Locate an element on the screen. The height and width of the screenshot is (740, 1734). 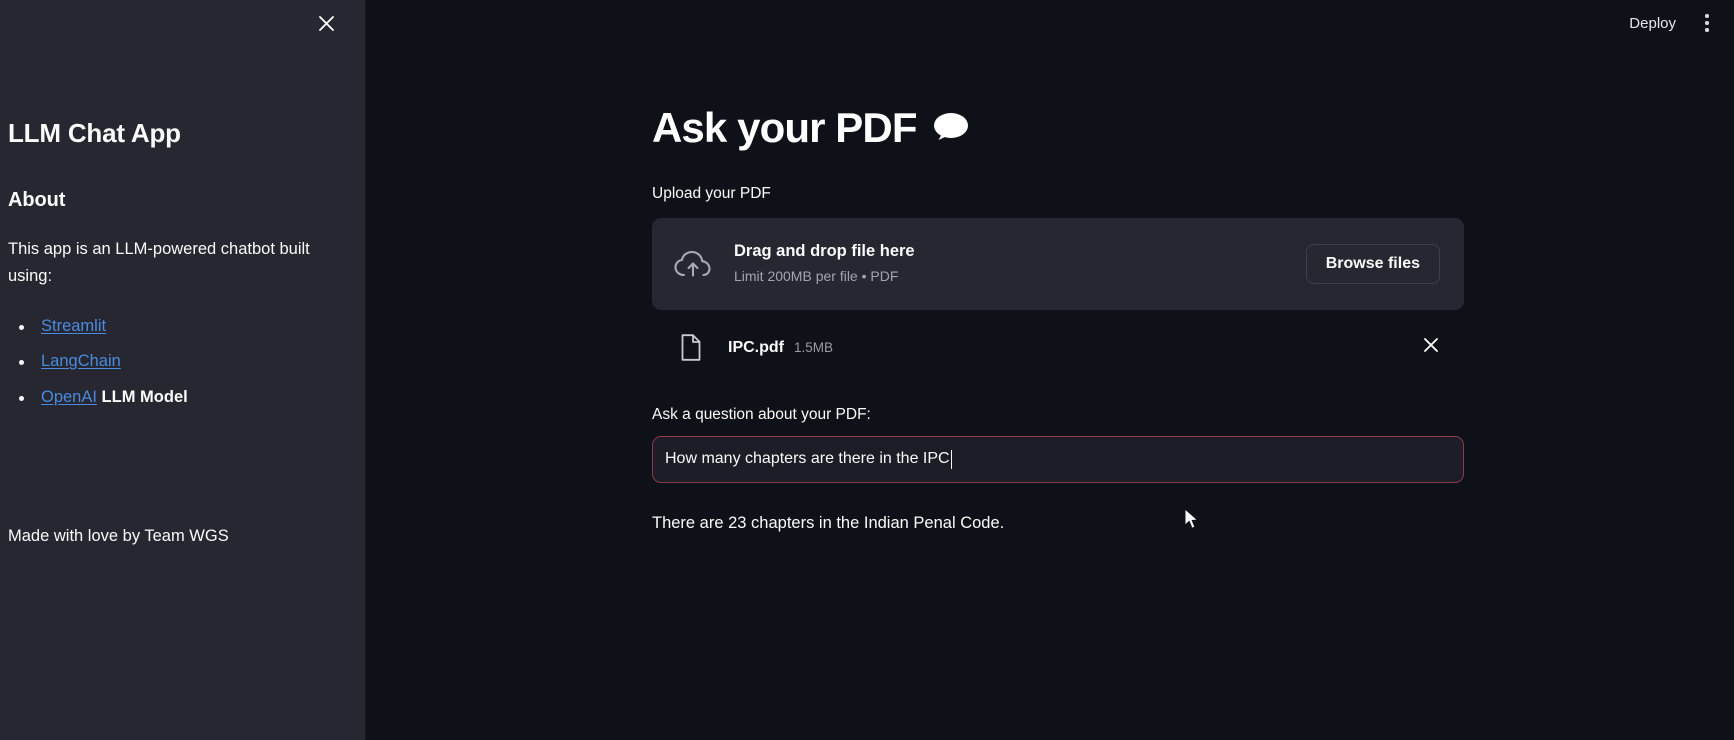
page-title: Ask your PDF is located at coordinates (1058, 128).